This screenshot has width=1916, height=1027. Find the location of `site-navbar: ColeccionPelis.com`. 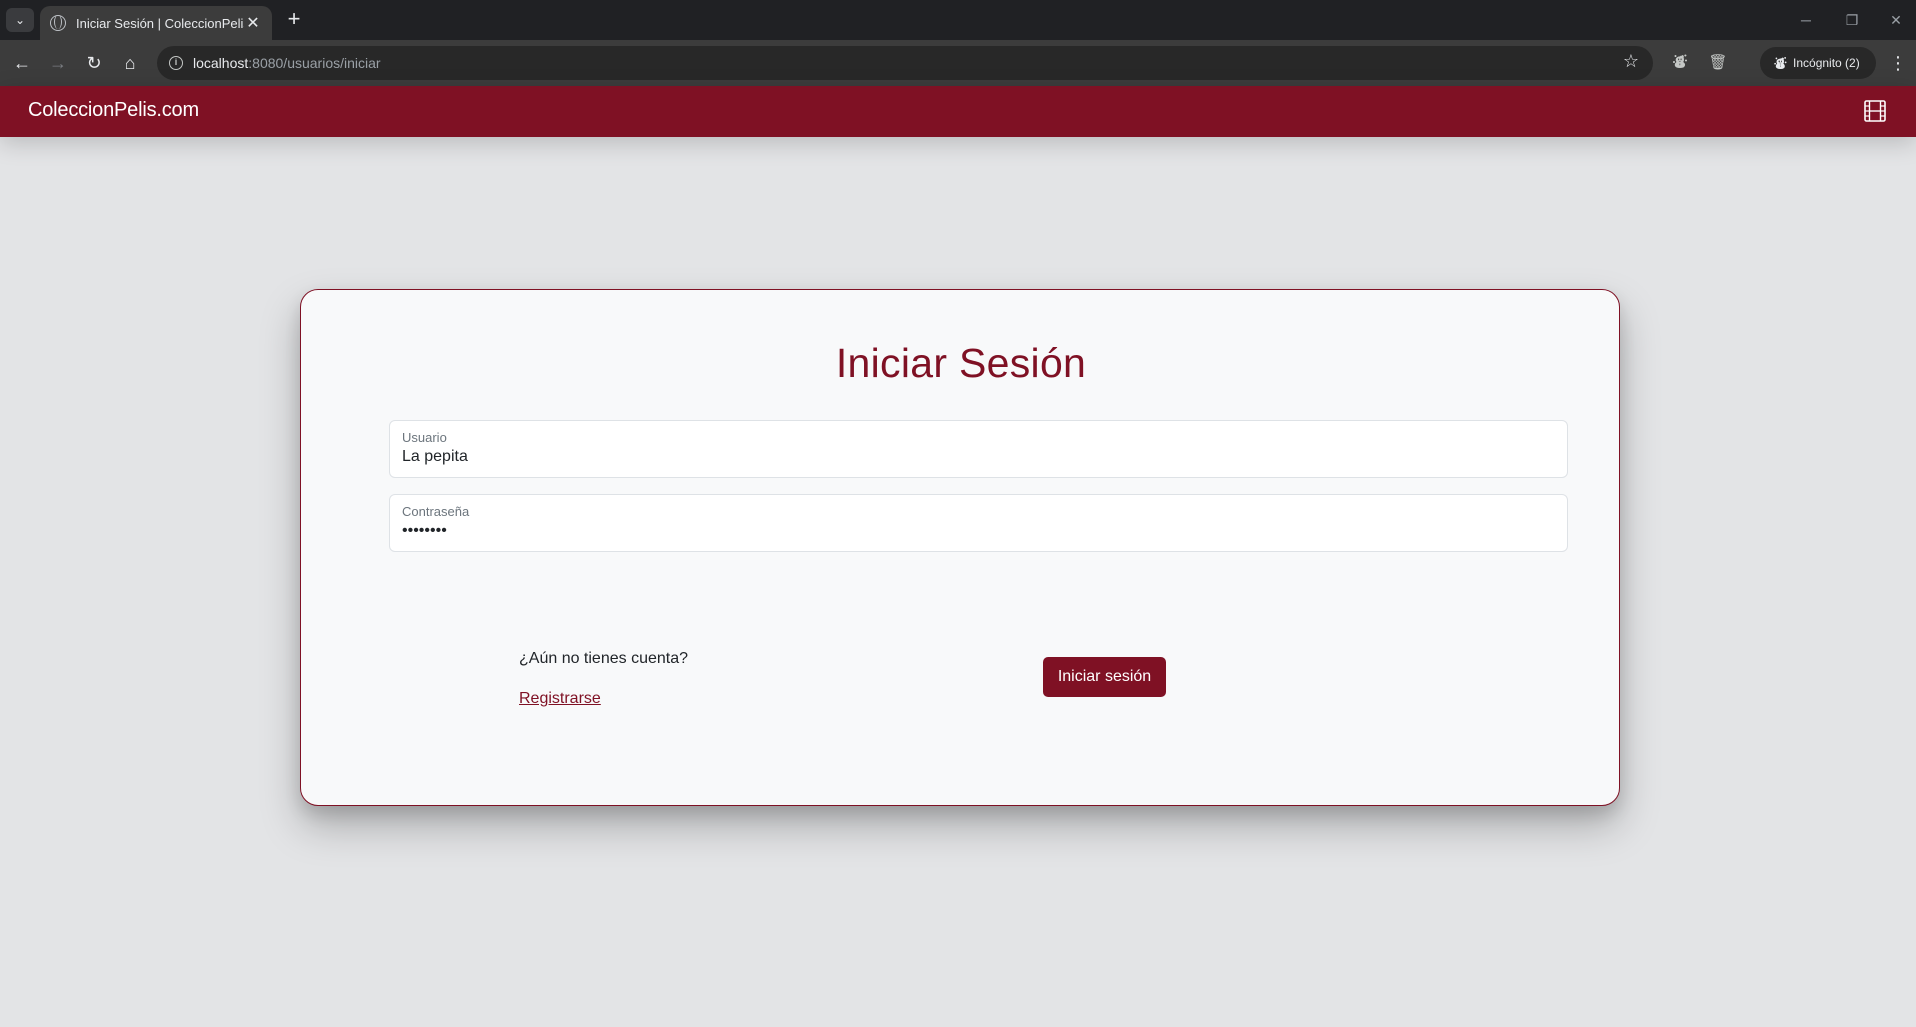

site-navbar: ColeccionPelis.com is located at coordinates (958, 111).